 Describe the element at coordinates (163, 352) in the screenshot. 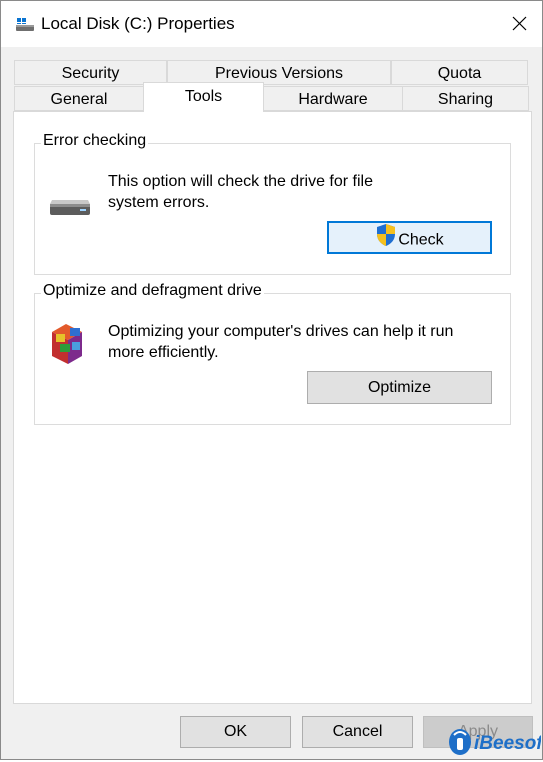

I see `optimize-desc-line2: more efficiently.` at that location.